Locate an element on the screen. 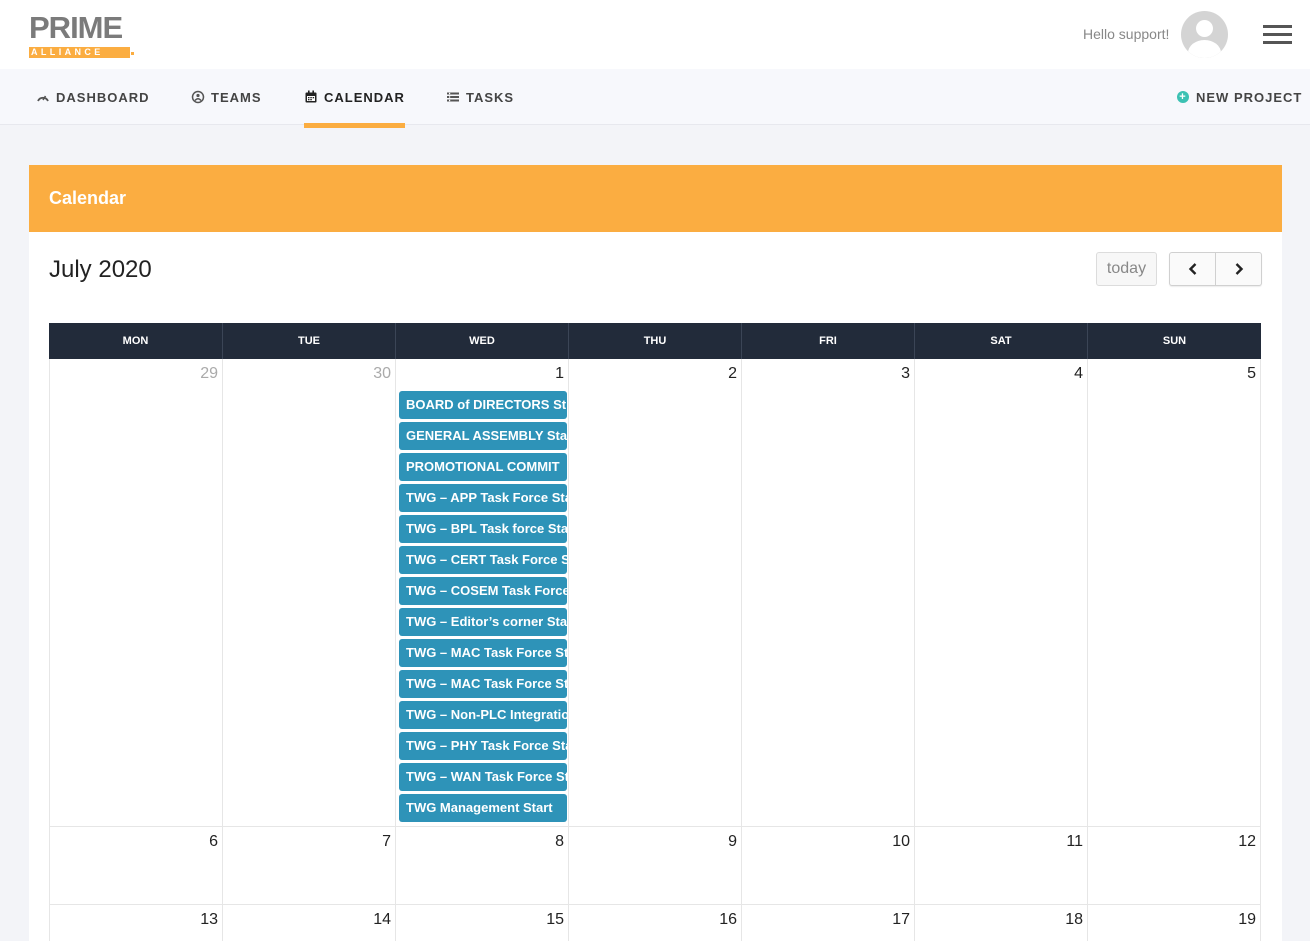 The image size is (1310, 941). day-number: 13 is located at coordinates (209, 919).